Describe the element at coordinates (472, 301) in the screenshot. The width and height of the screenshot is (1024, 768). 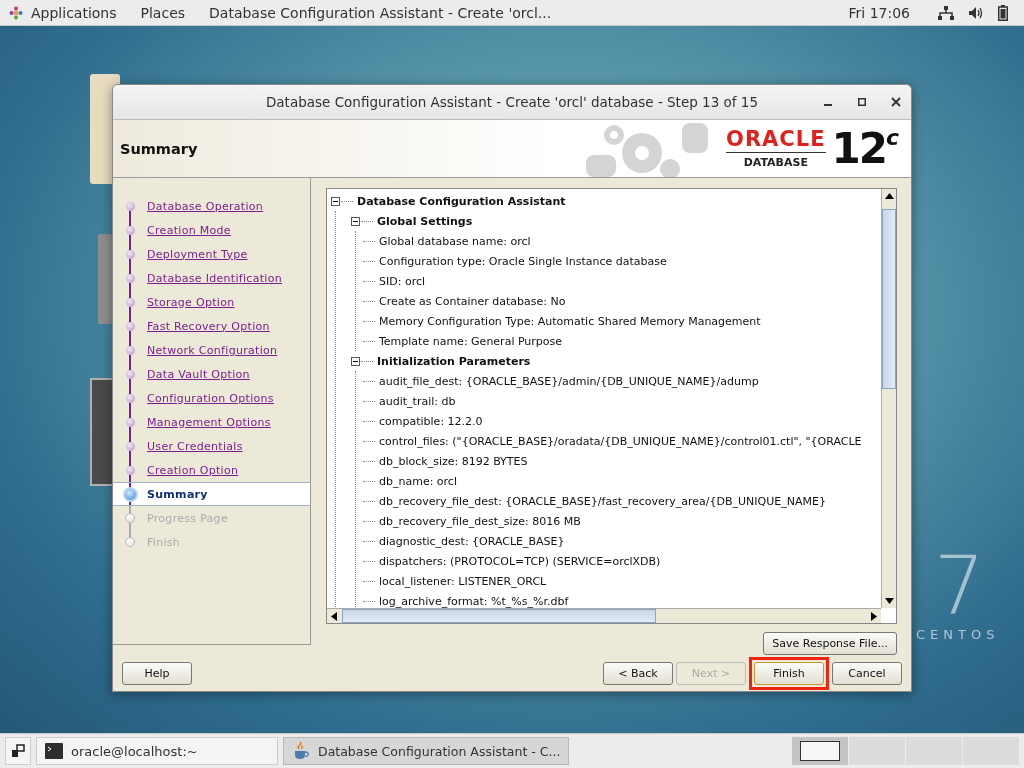
I see `tree-item: Create as Container database: No` at that location.